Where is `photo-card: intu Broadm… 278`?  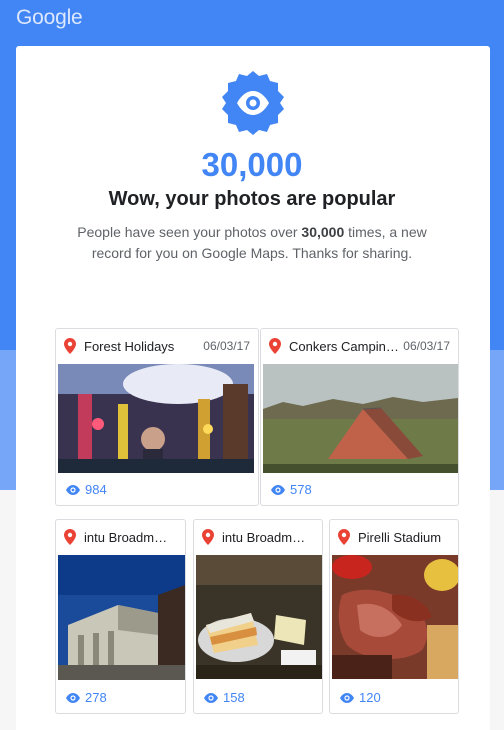
photo-card: intu Broadm… 278 is located at coordinates (120, 616).